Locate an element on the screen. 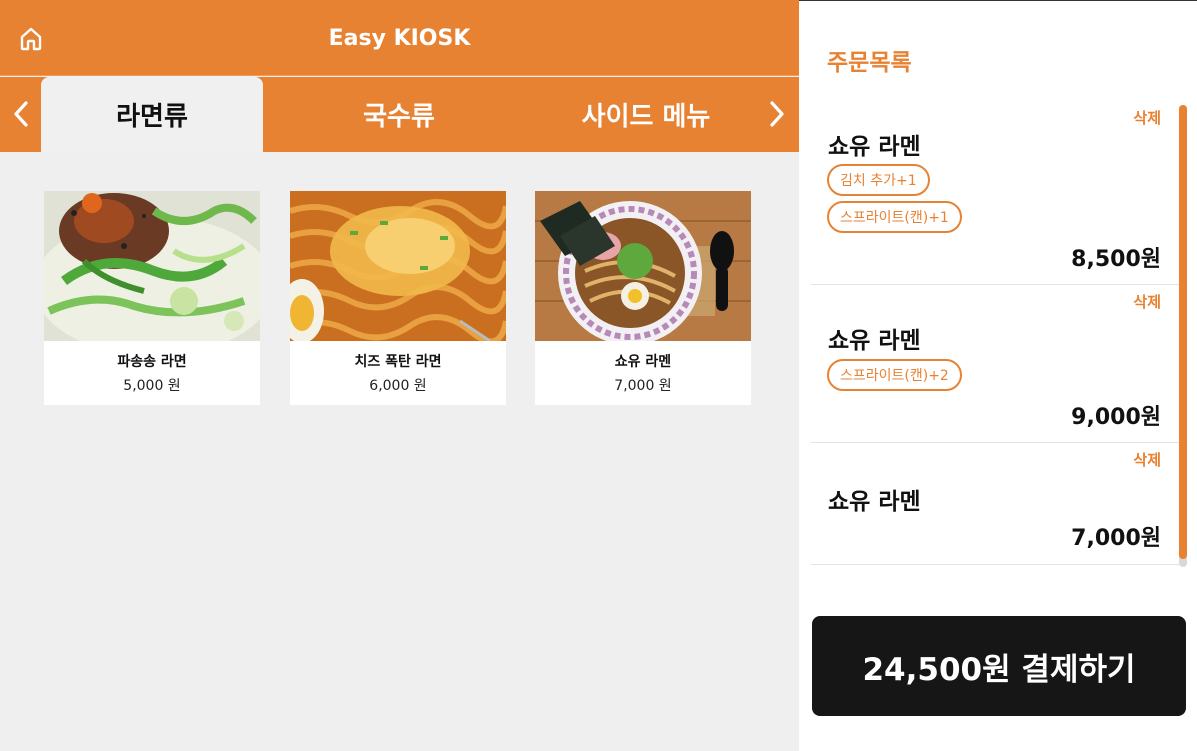  menu-price: 7,000 원 is located at coordinates (643, 386).